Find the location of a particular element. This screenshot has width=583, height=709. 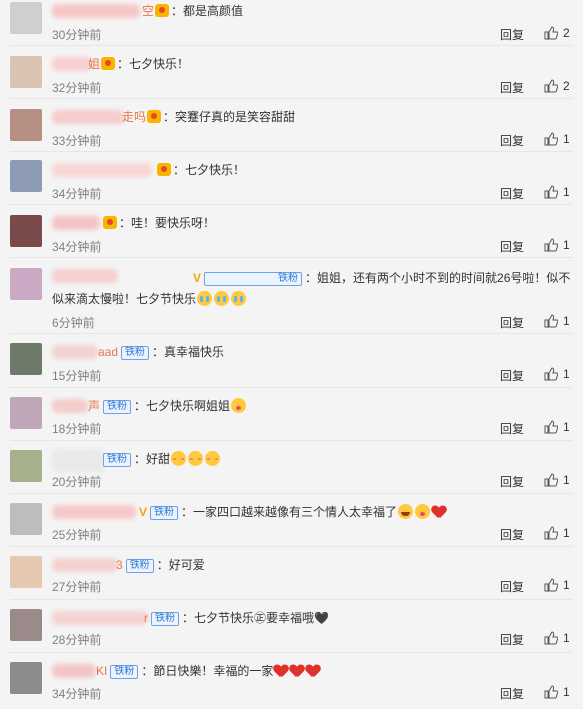

comment-text-line: 铁粉 ：好甜 is located at coordinates (311, 459).